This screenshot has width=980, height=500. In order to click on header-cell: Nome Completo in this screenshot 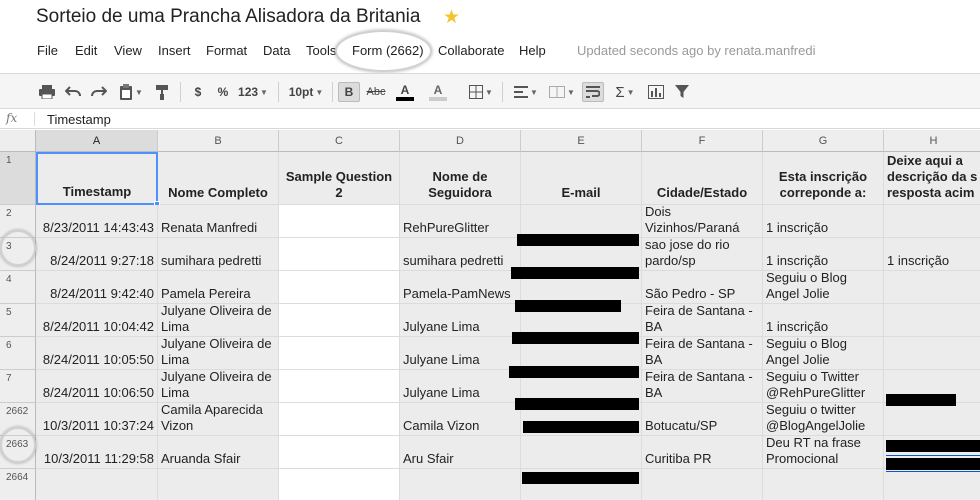, I will do `click(218, 178)`.